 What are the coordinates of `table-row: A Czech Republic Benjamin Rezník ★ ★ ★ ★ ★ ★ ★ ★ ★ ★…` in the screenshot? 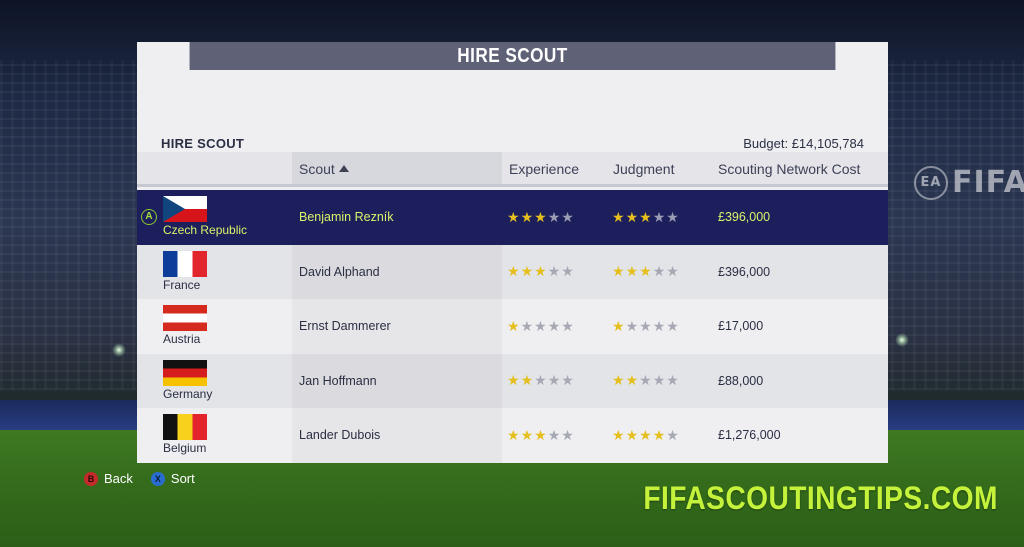 It's located at (512, 217).